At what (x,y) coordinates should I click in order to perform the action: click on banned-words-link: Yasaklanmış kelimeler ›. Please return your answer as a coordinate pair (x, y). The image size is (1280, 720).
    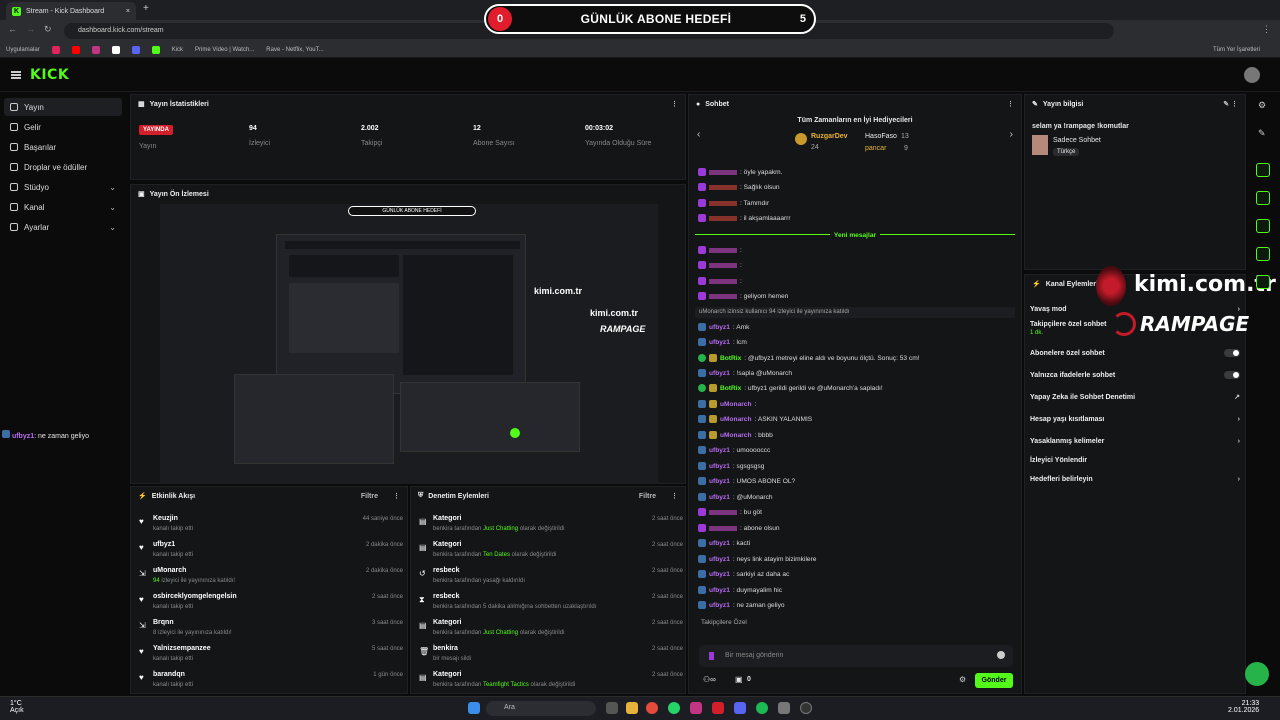
    Looking at the image, I should click on (1135, 441).